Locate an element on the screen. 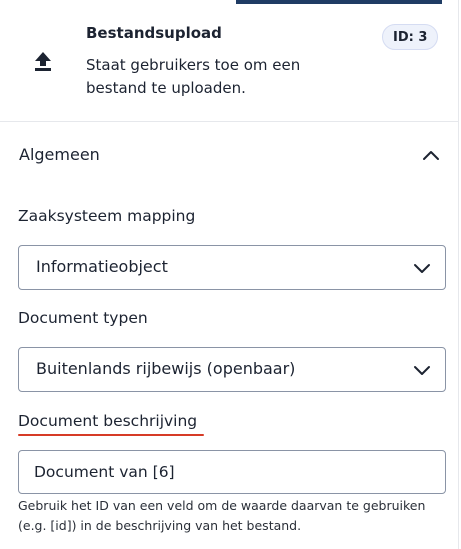 The height and width of the screenshot is (549, 461). zaaksysteem-mapping-label: Zaaksysteem mapping is located at coordinates (107, 216).